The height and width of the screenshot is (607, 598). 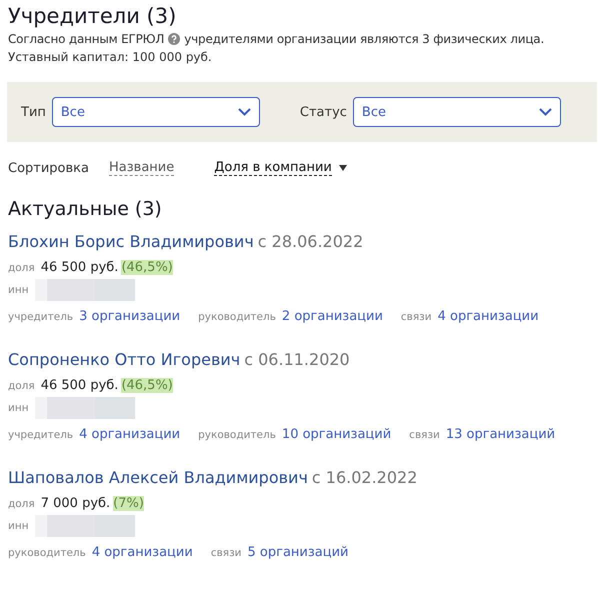 I want to click on sort-label: Сортировка, so click(x=48, y=168).